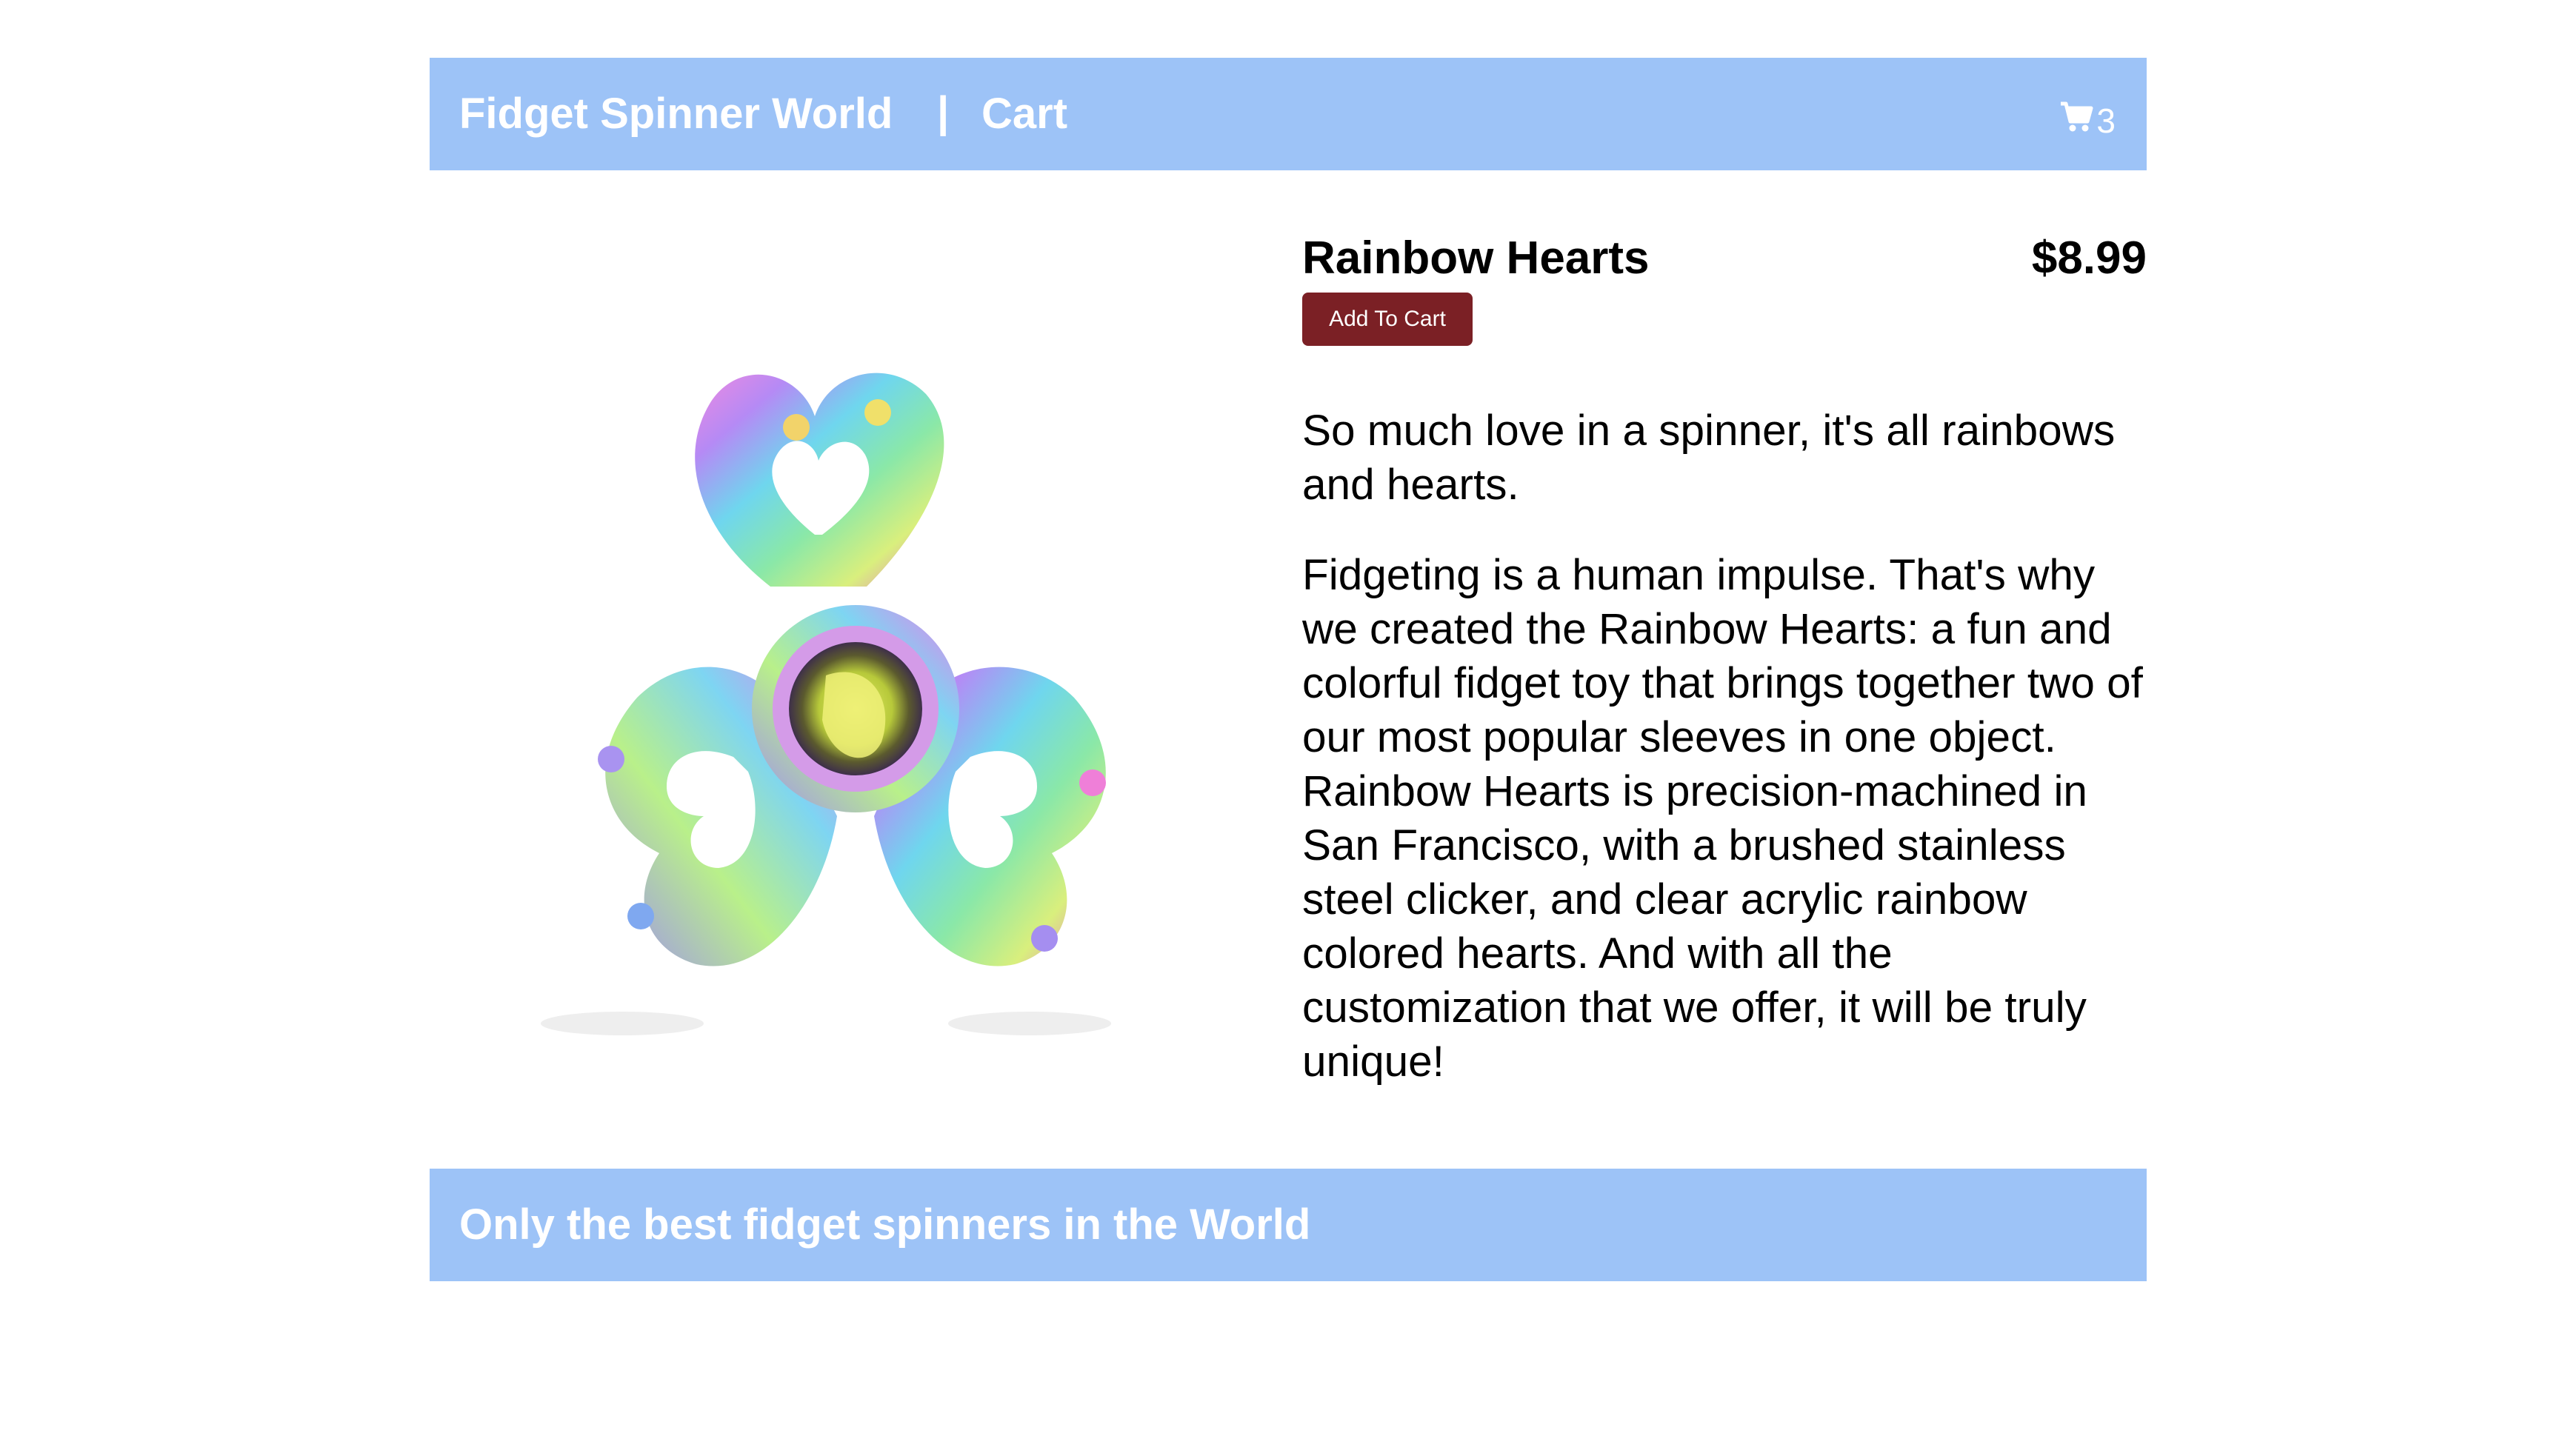 Image resolution: width=2560 pixels, height=1456 pixels. Describe the element at coordinates (1476, 258) in the screenshot. I see `product-name: Rainbow Hearts` at that location.